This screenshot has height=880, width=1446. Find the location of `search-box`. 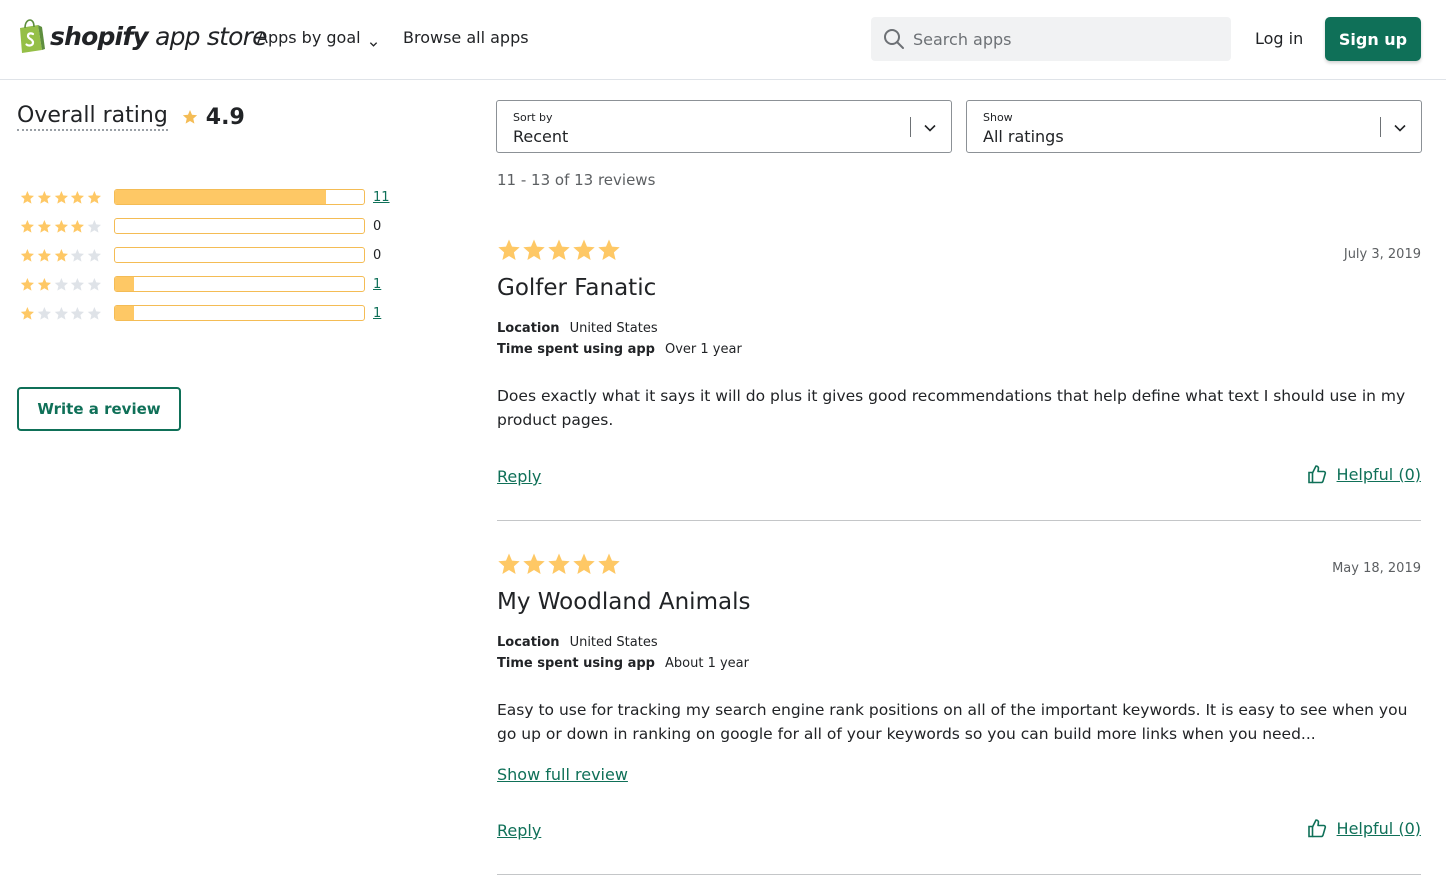

search-box is located at coordinates (1051, 39).